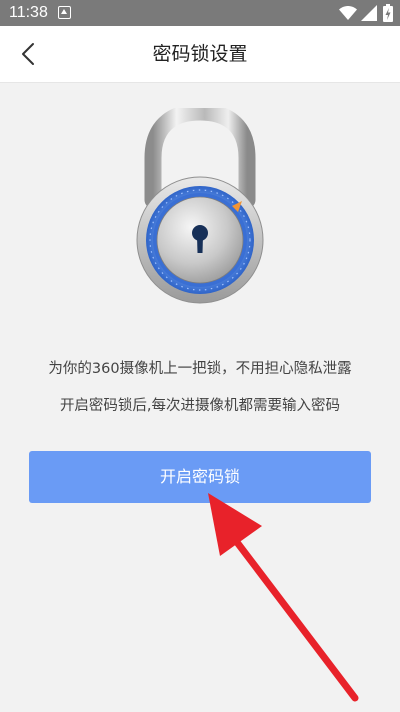 The height and width of the screenshot is (712, 400). What do you see at coordinates (348, 13) in the screenshot?
I see `wifi-icon` at bounding box center [348, 13].